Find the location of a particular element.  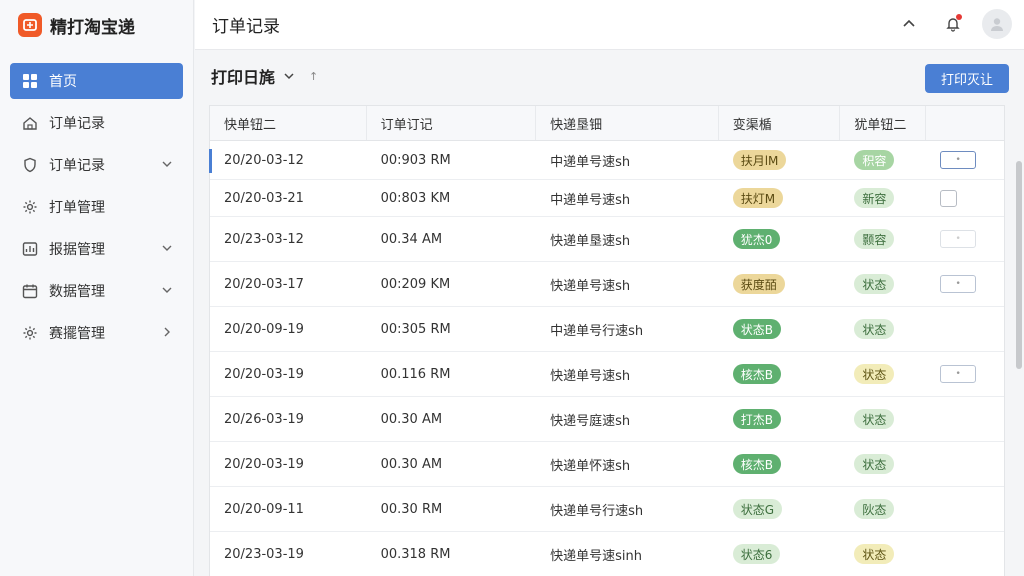

avatar is located at coordinates (997, 24).